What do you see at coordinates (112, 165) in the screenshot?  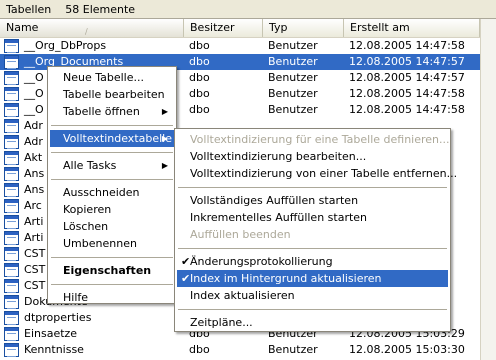 I see `context-menu-item: Alle Tasks ▶` at bounding box center [112, 165].